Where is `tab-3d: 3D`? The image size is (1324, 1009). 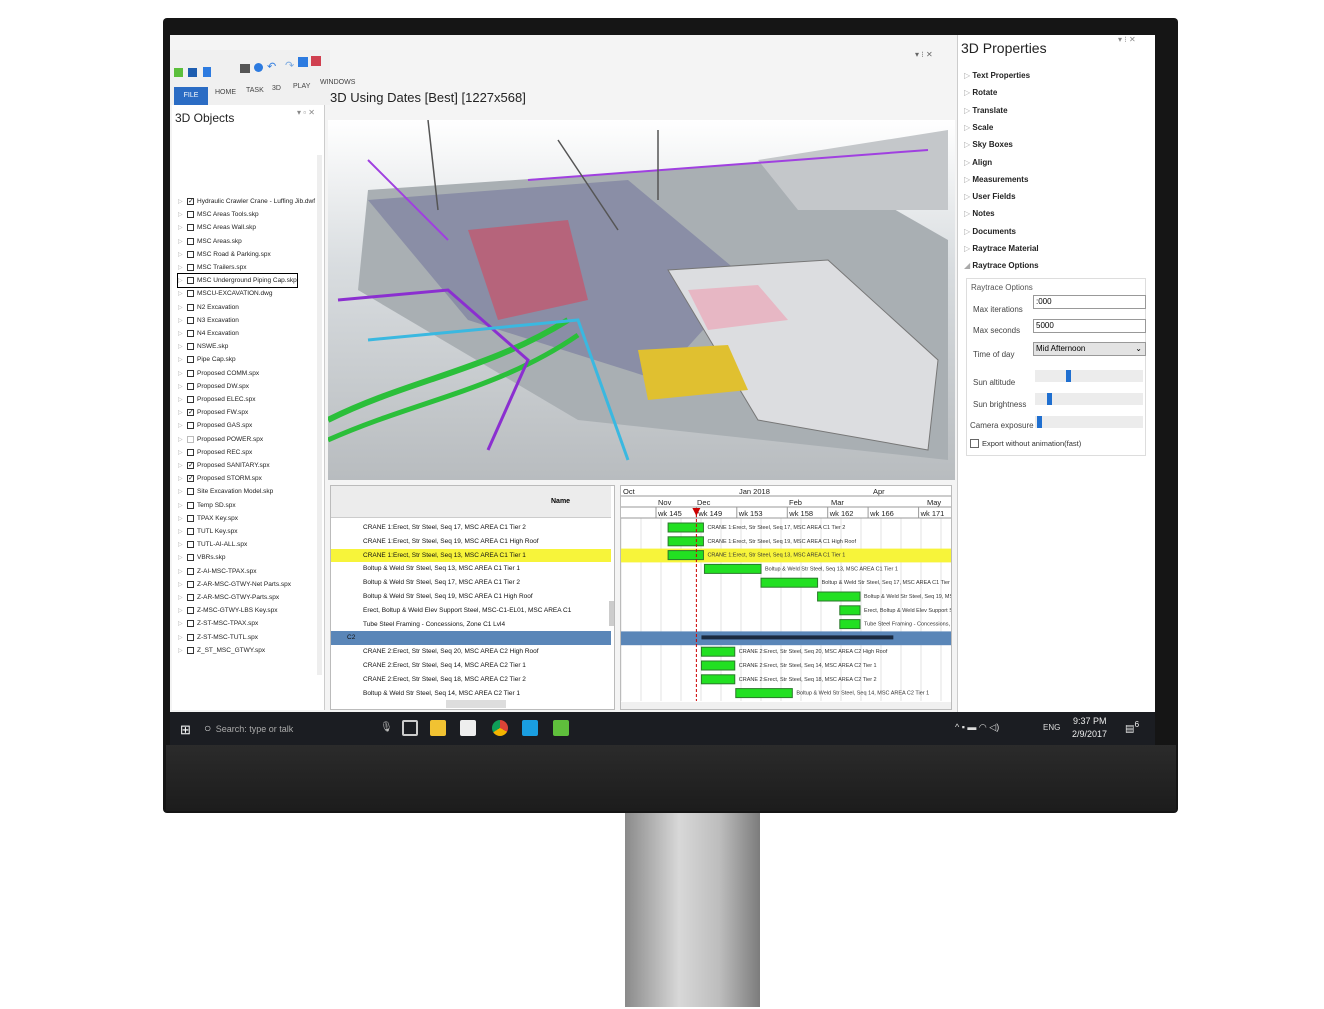 tab-3d: 3D is located at coordinates (276, 88).